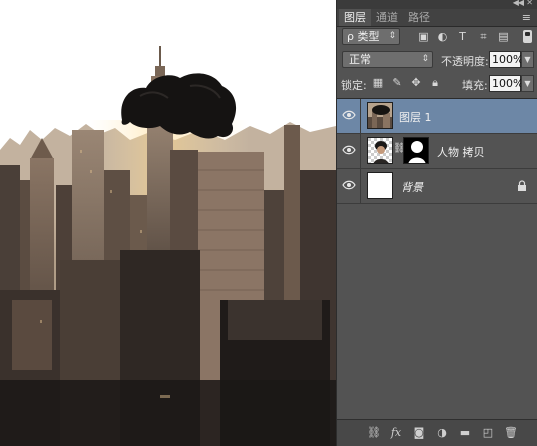 The height and width of the screenshot is (446, 537). Describe the element at coordinates (378, 83) in the screenshot. I see `lock-transparent-icon: ▦` at that location.